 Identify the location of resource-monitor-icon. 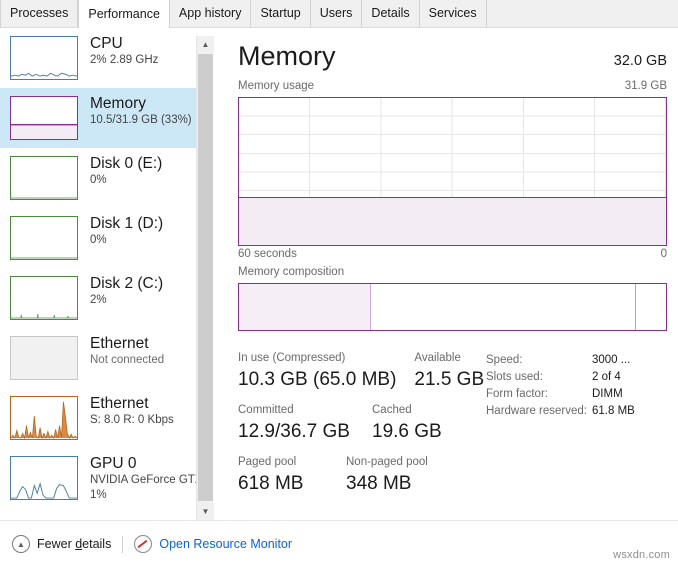
(143, 544).